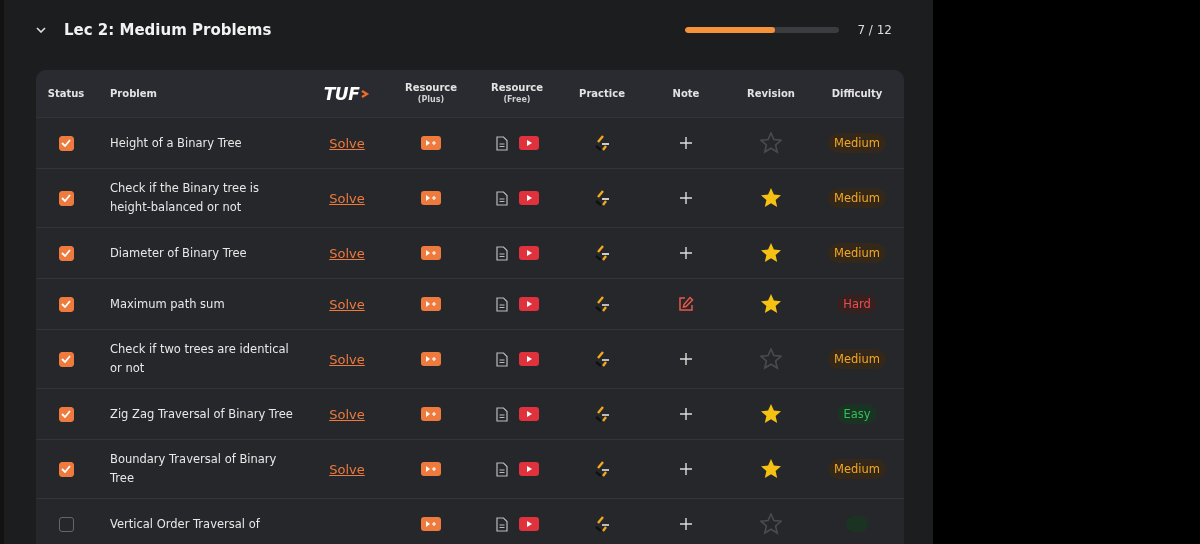 Image resolution: width=1200 pixels, height=544 pixels. I want to click on column-header: Problem, so click(133, 93).